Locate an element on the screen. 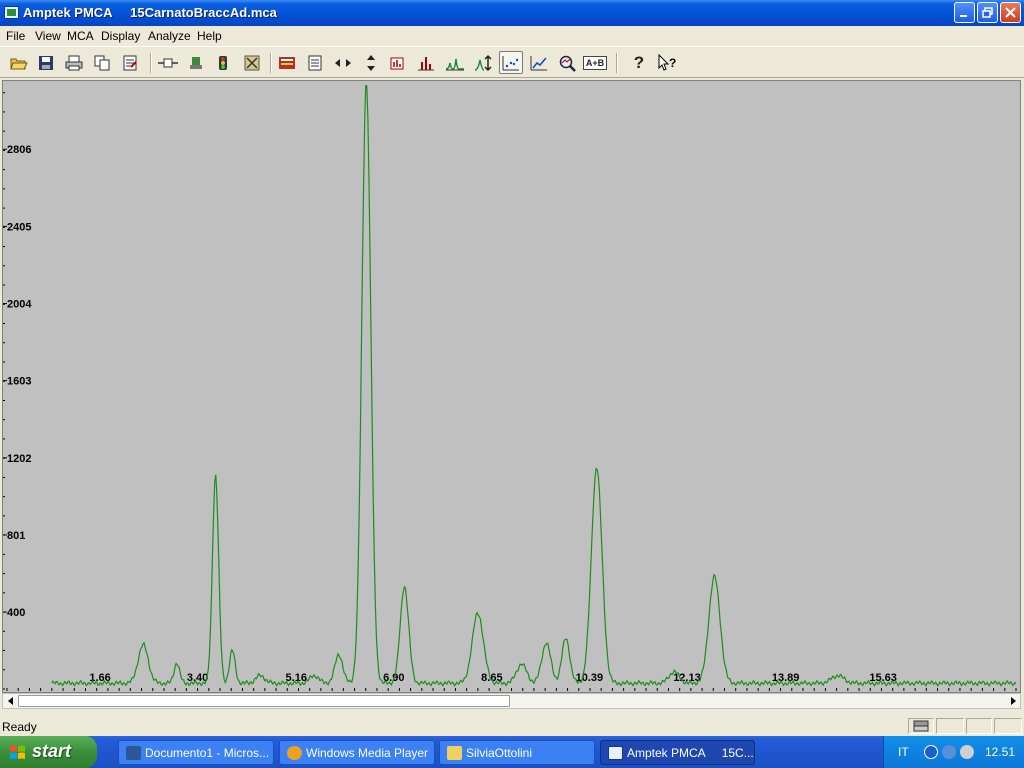 The image size is (1024, 768). menu-help: Help is located at coordinates (209, 36).